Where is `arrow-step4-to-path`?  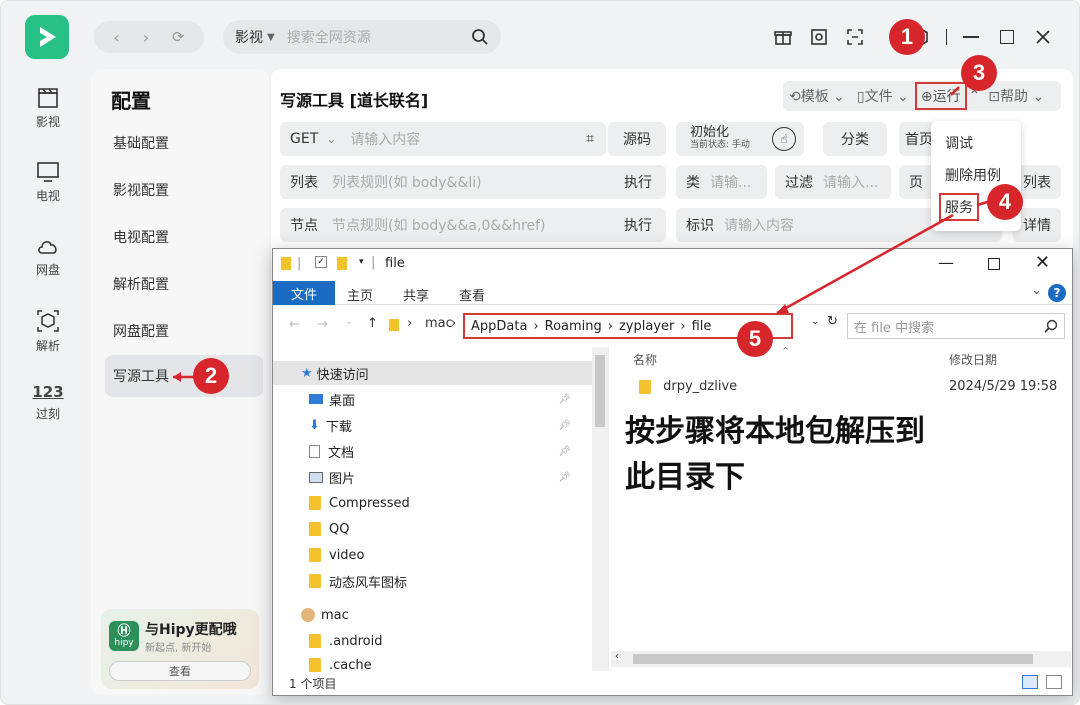
arrow-step4-to-path is located at coordinates (865, 264).